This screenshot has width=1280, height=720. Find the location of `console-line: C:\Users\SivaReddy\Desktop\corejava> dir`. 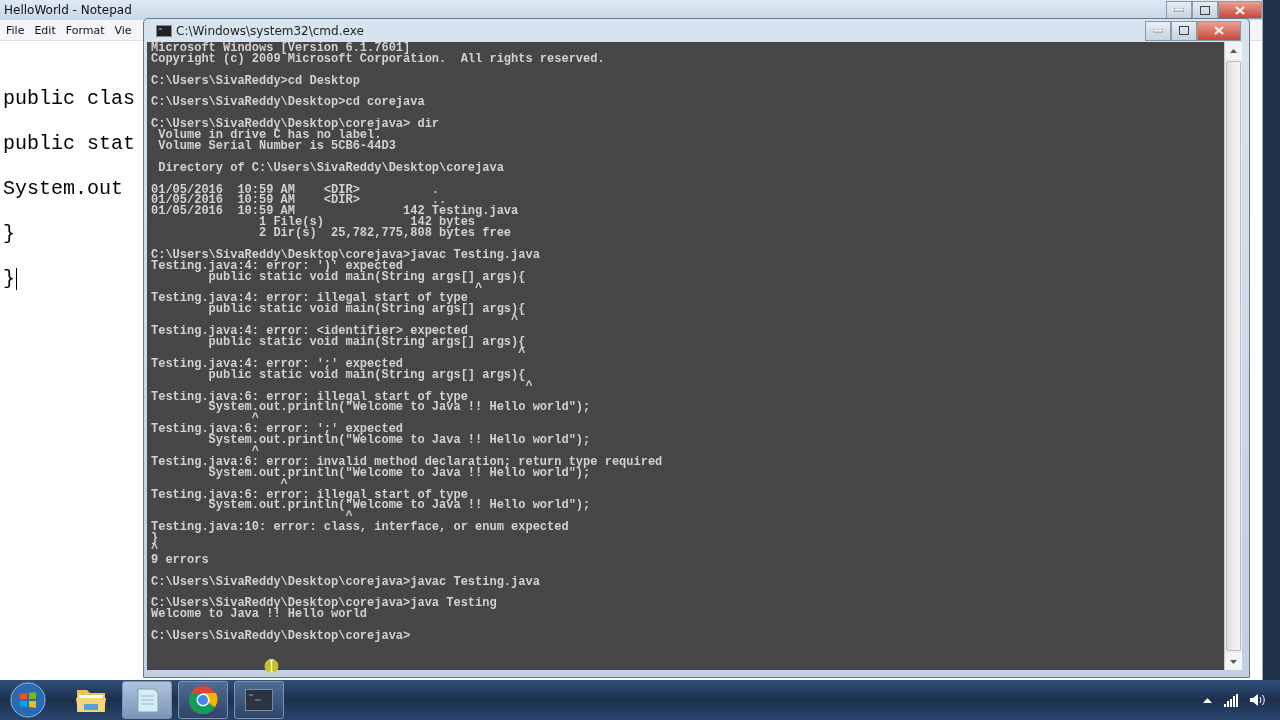

console-line: C:\Users\SivaReddy\Desktop\corejava> dir is located at coordinates (295, 125).